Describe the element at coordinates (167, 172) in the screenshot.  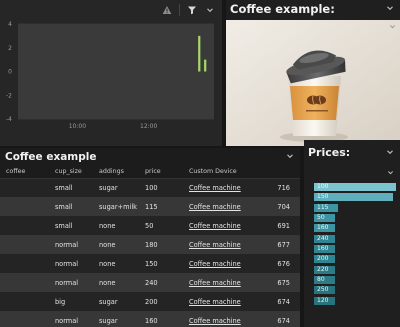
I see `column-header-price: price` at that location.